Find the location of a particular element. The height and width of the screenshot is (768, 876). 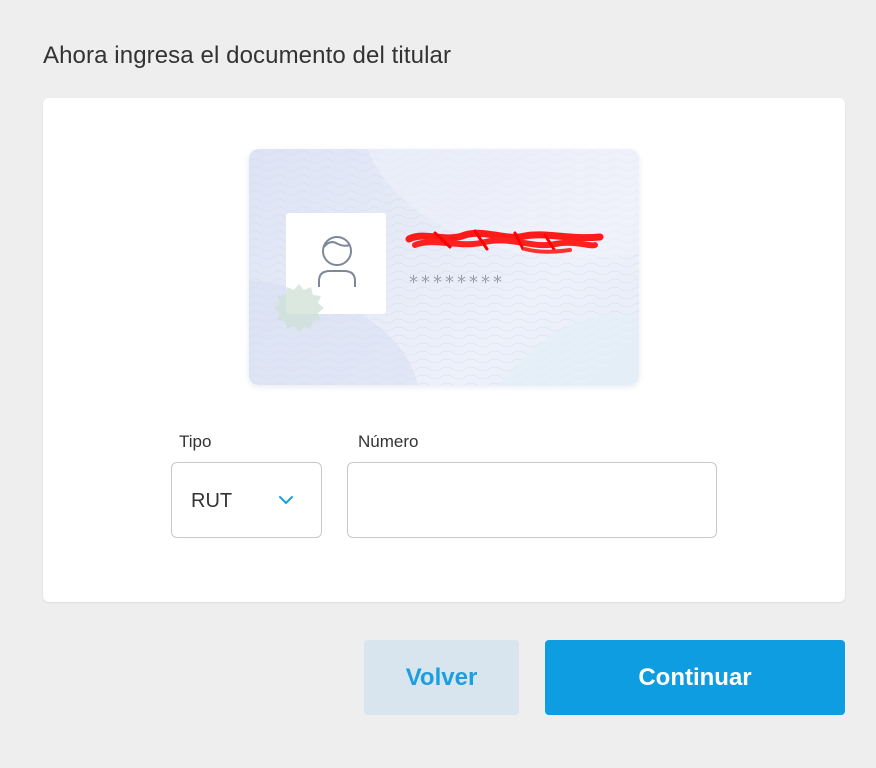

id-card-illustration: ******** is located at coordinates (444, 267).